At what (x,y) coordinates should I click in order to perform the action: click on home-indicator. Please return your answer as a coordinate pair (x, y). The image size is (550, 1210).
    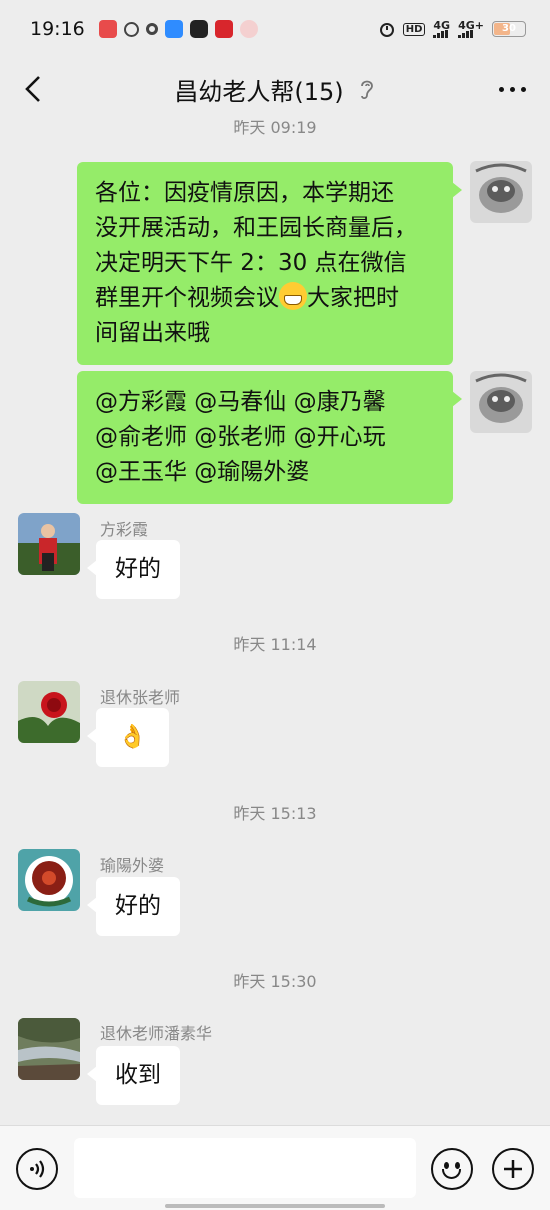
    Looking at the image, I should click on (275, 1206).